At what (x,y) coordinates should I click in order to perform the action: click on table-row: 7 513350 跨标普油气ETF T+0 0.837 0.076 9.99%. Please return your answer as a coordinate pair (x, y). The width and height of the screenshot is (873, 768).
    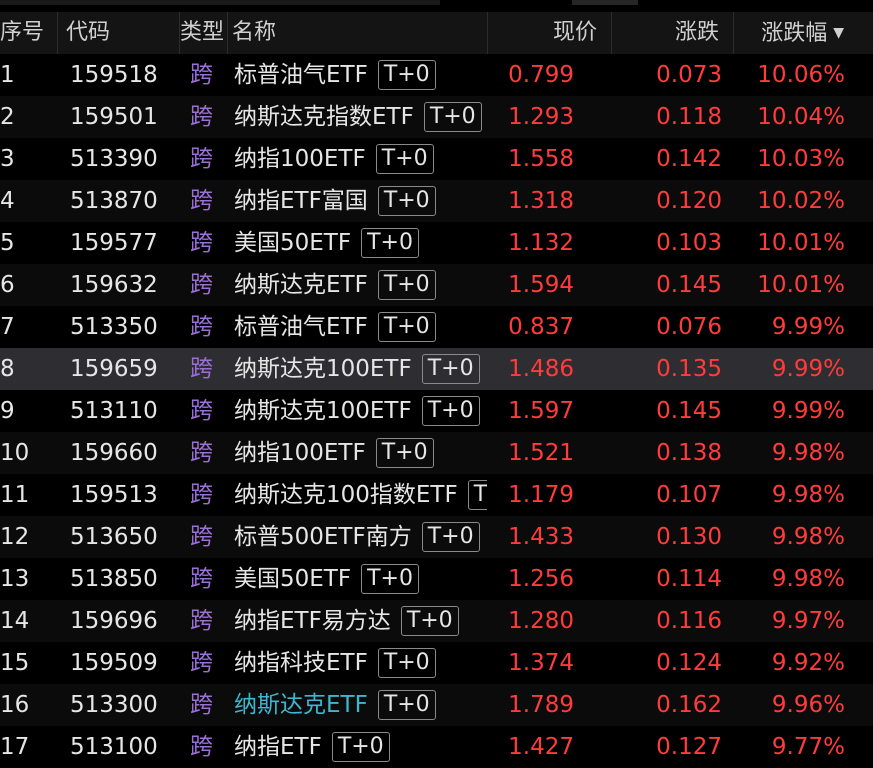
    Looking at the image, I should click on (436, 327).